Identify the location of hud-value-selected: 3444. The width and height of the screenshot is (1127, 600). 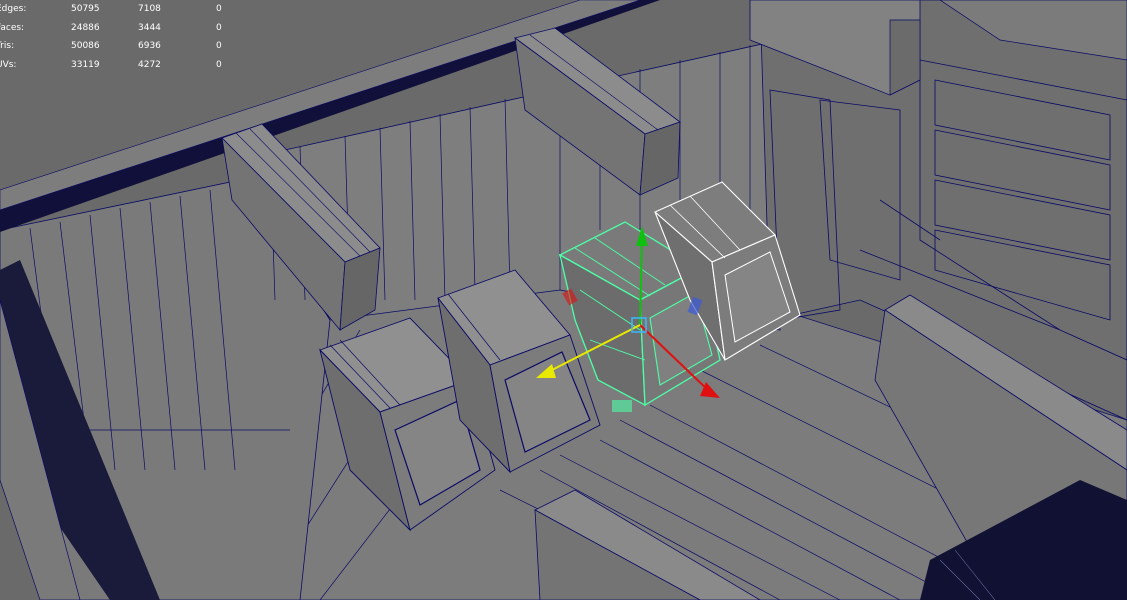
(149, 27).